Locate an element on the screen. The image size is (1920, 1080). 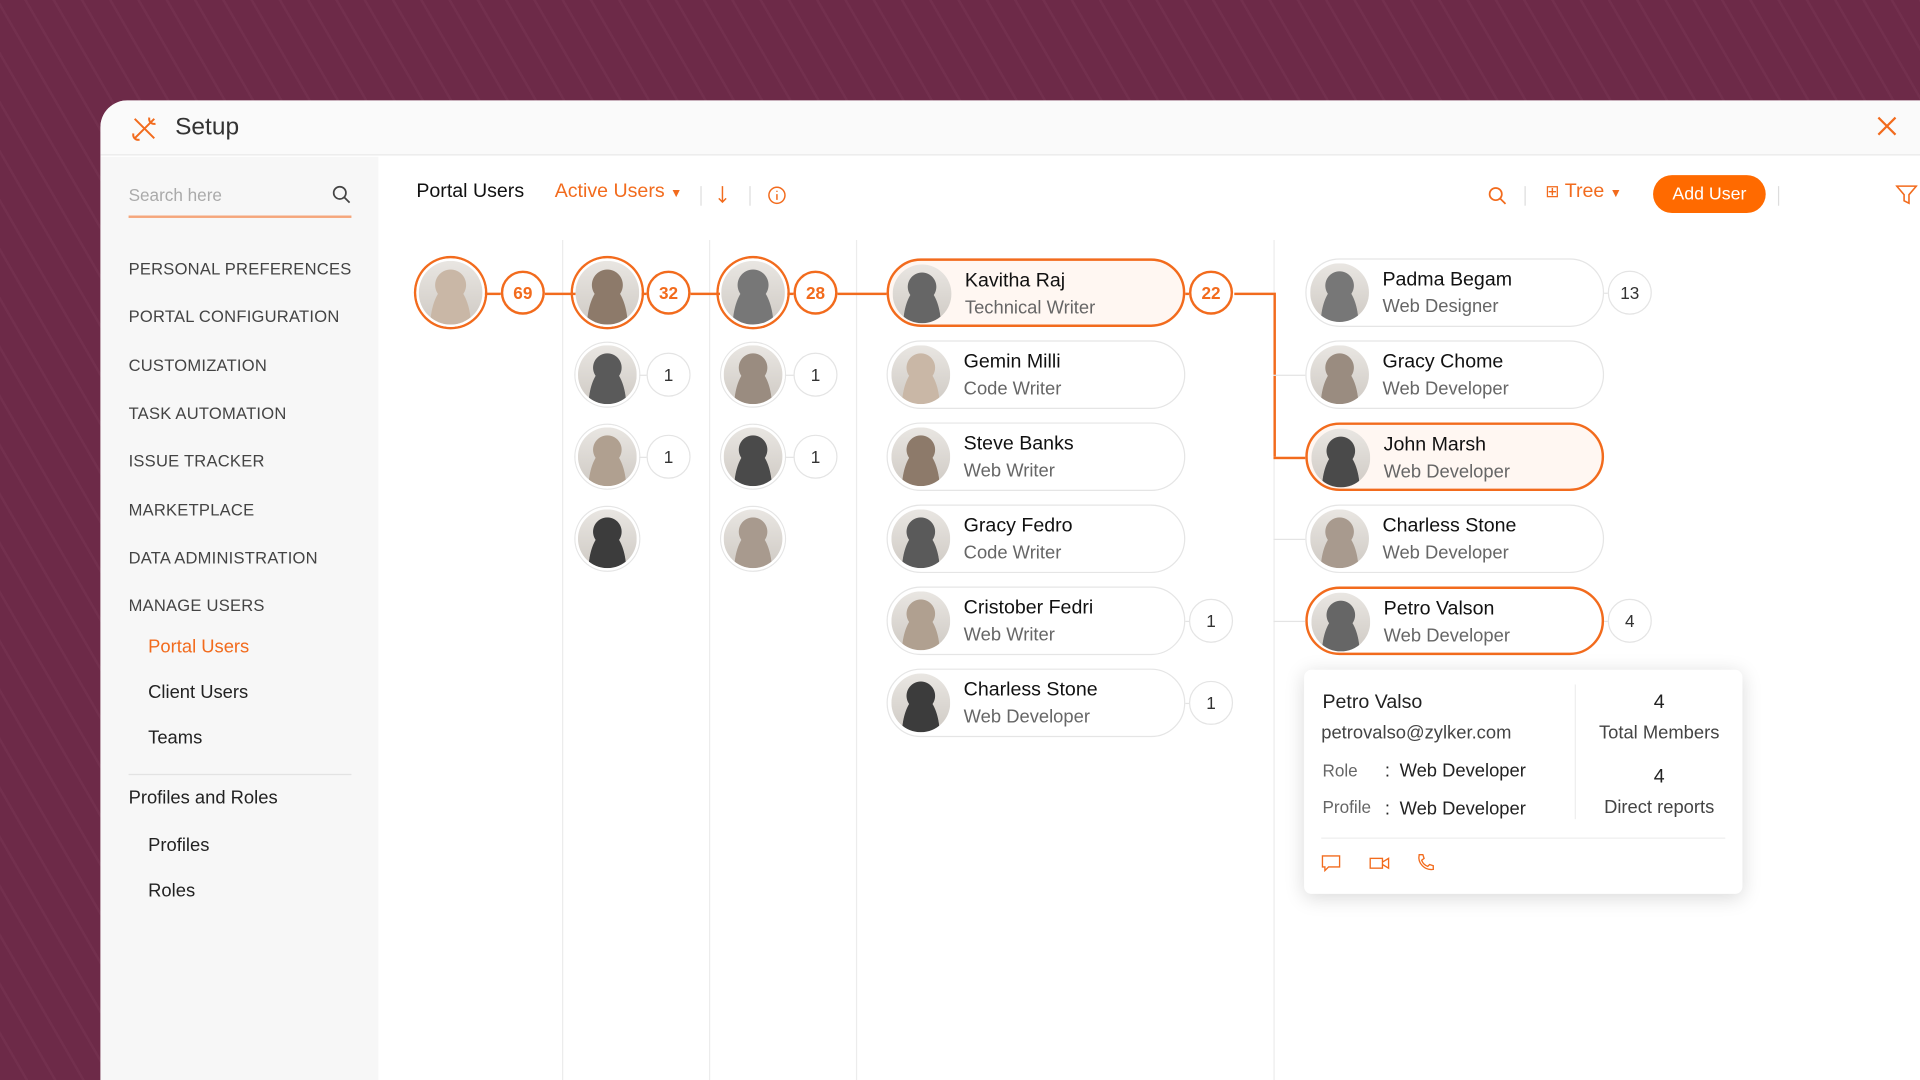
role-label: Role is located at coordinates (1340, 770).